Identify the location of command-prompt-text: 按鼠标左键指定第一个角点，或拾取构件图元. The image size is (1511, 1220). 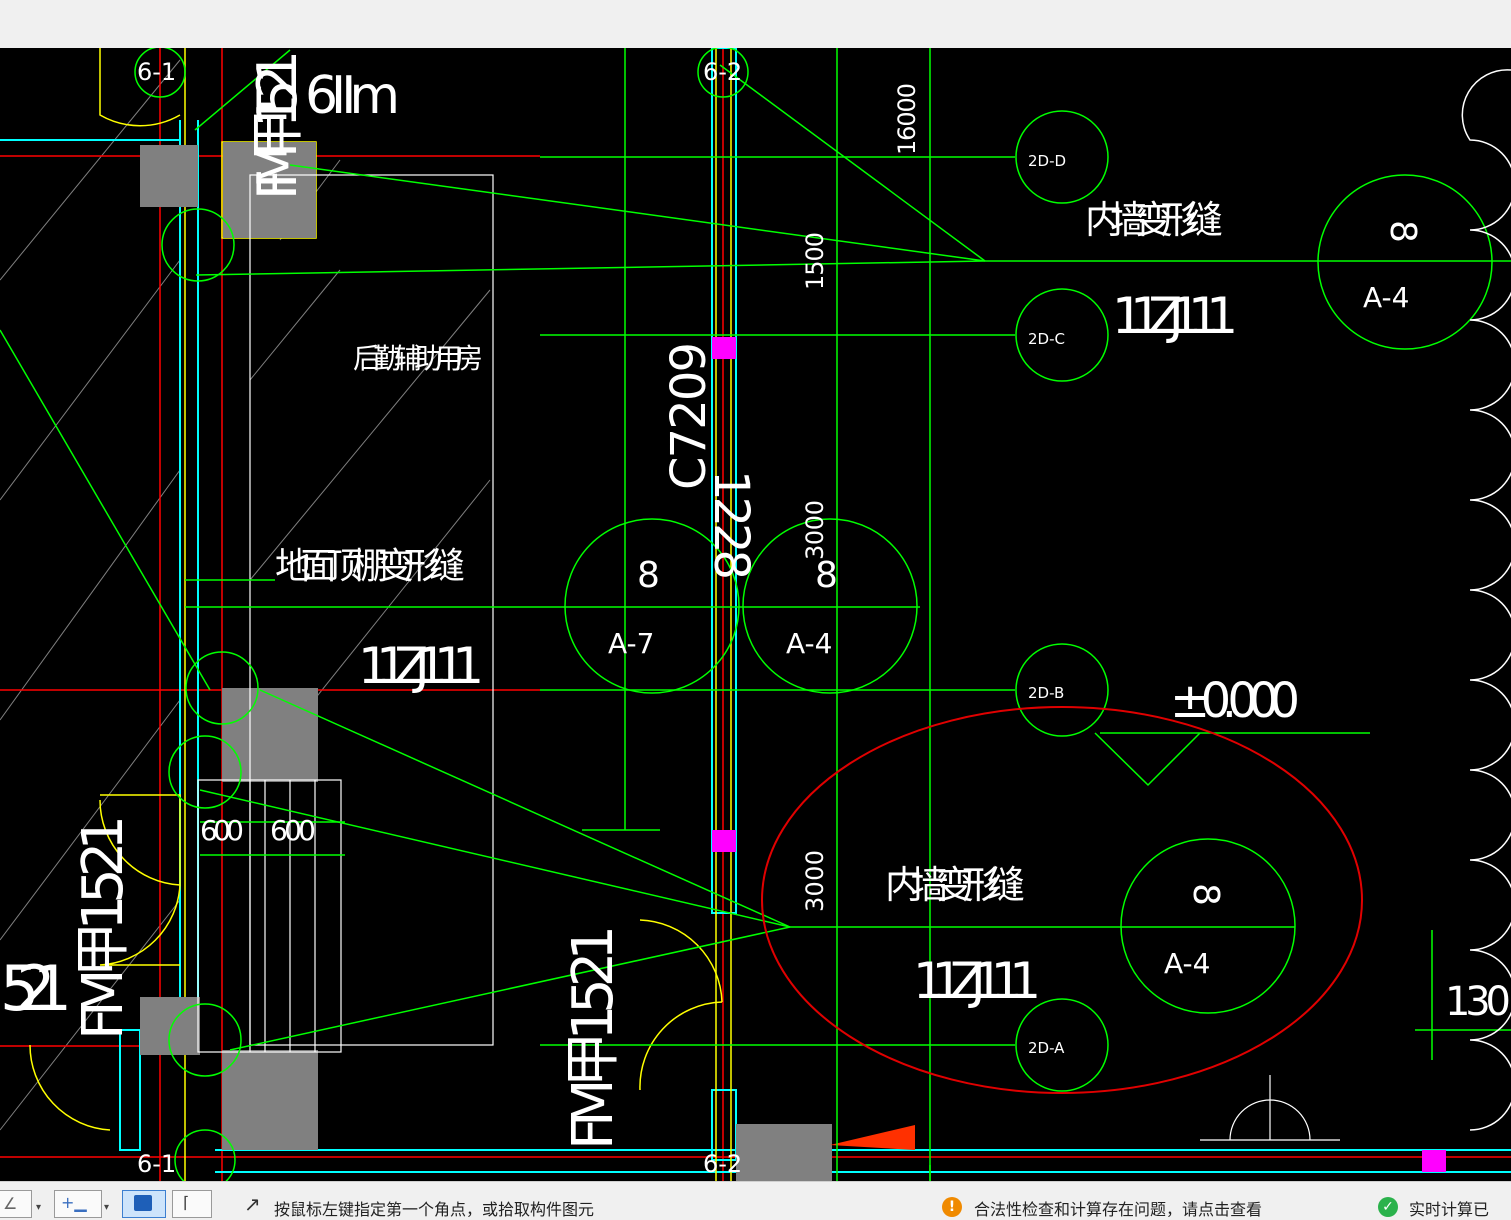
(434, 1209).